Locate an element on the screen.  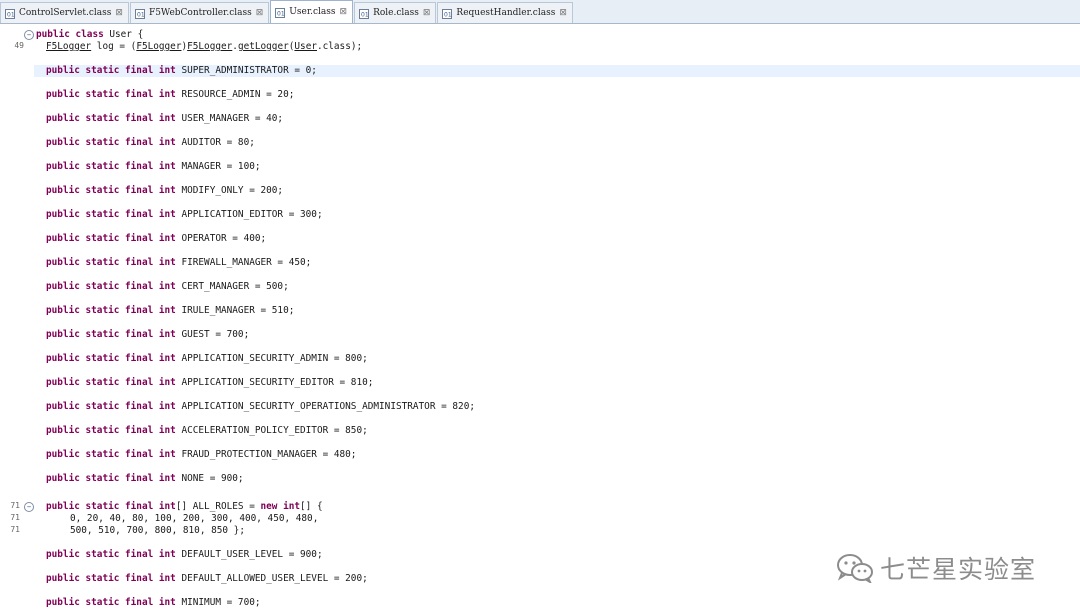
tab-f5webcontroller: 01 F5WebController.class ⊠ is located at coordinates (199, 12).